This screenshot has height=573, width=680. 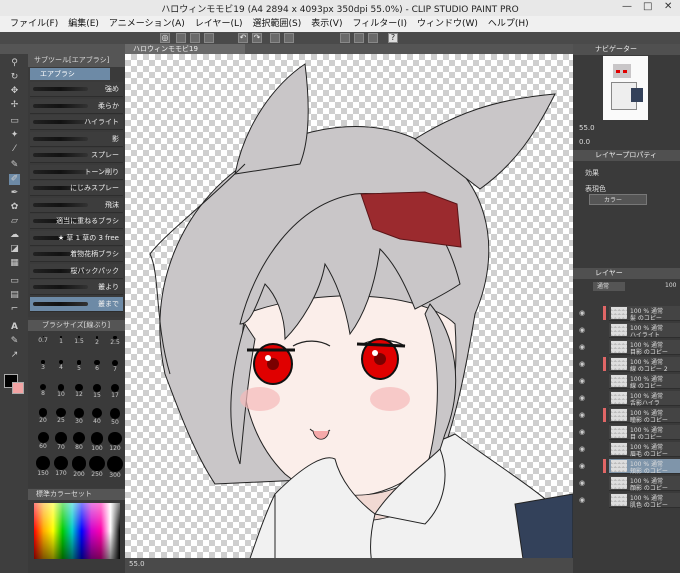 What do you see at coordinates (76, 172) in the screenshot?
I see `brush-item: トーン削り` at bounding box center [76, 172].